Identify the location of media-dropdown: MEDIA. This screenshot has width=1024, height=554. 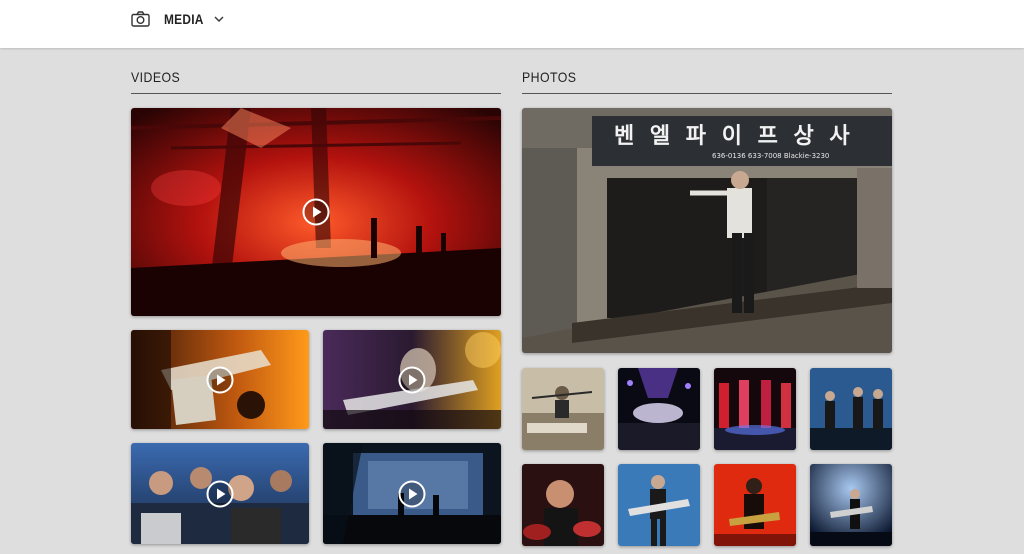
(178, 19).